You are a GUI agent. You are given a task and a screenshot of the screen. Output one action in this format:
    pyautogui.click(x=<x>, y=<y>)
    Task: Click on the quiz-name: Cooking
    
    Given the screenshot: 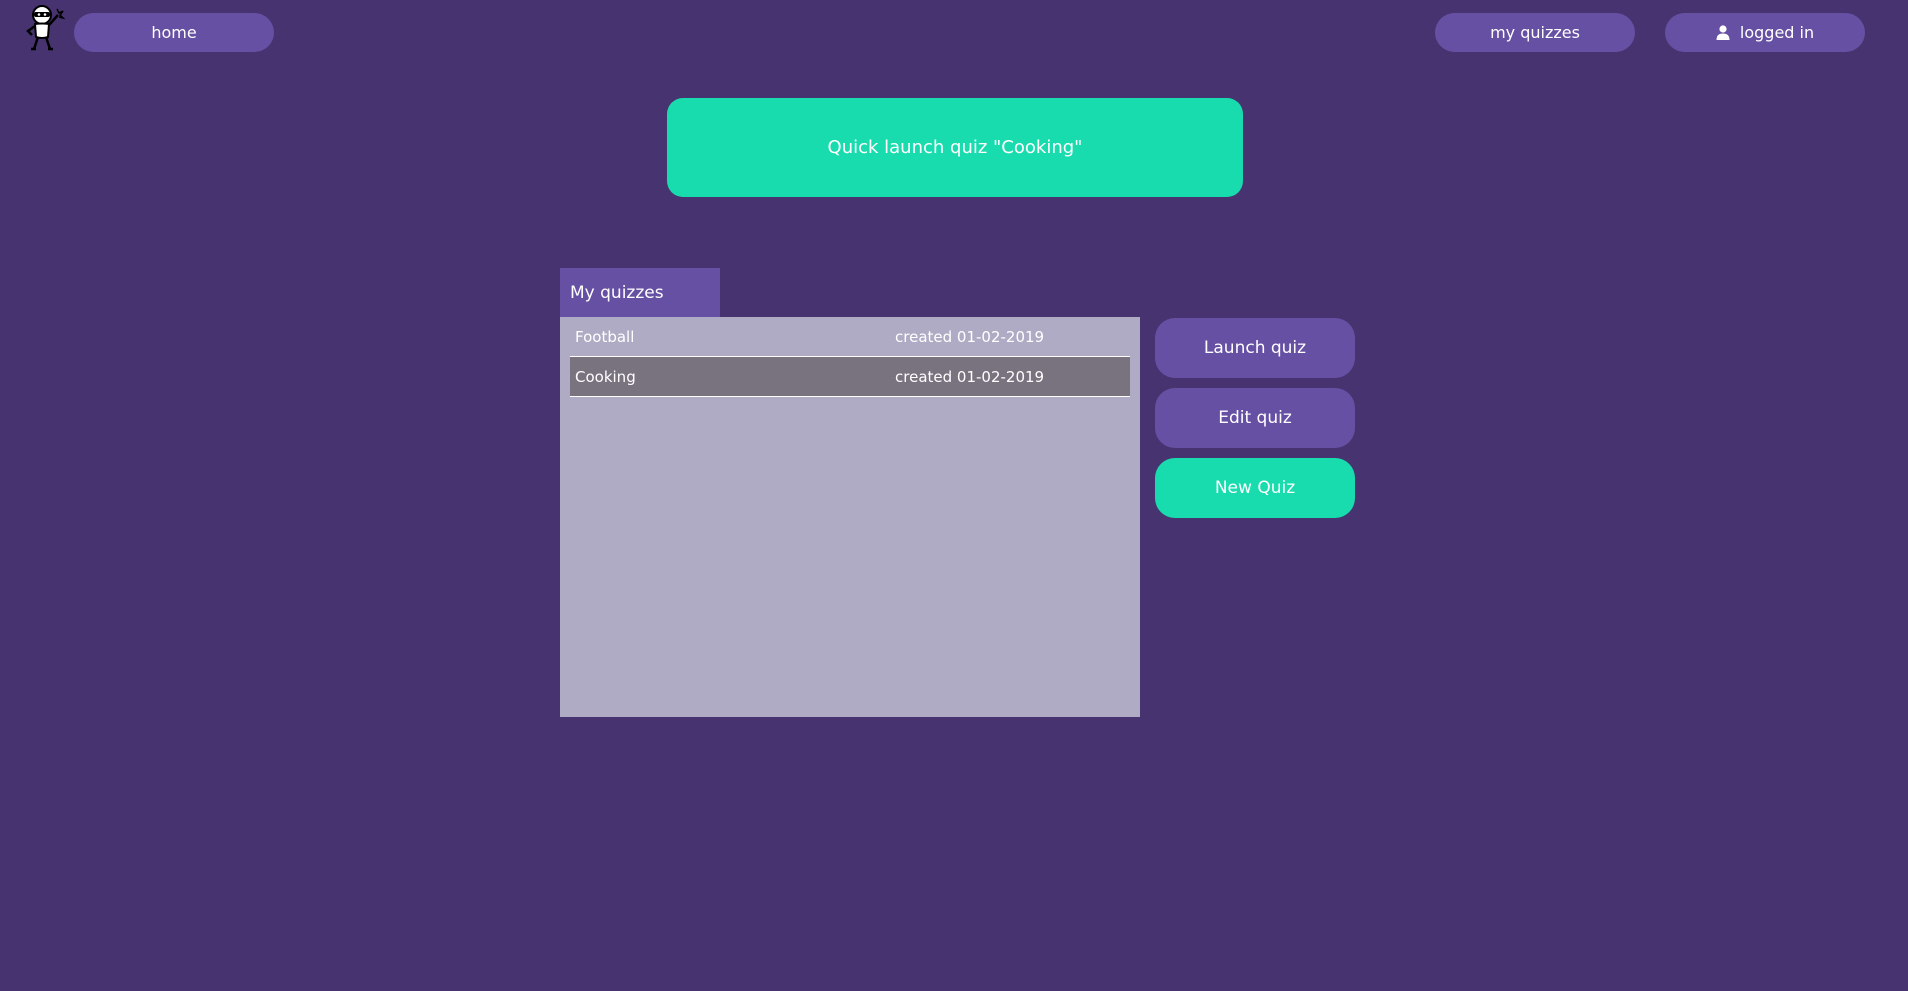 What is the action you would take?
    pyautogui.click(x=605, y=376)
    